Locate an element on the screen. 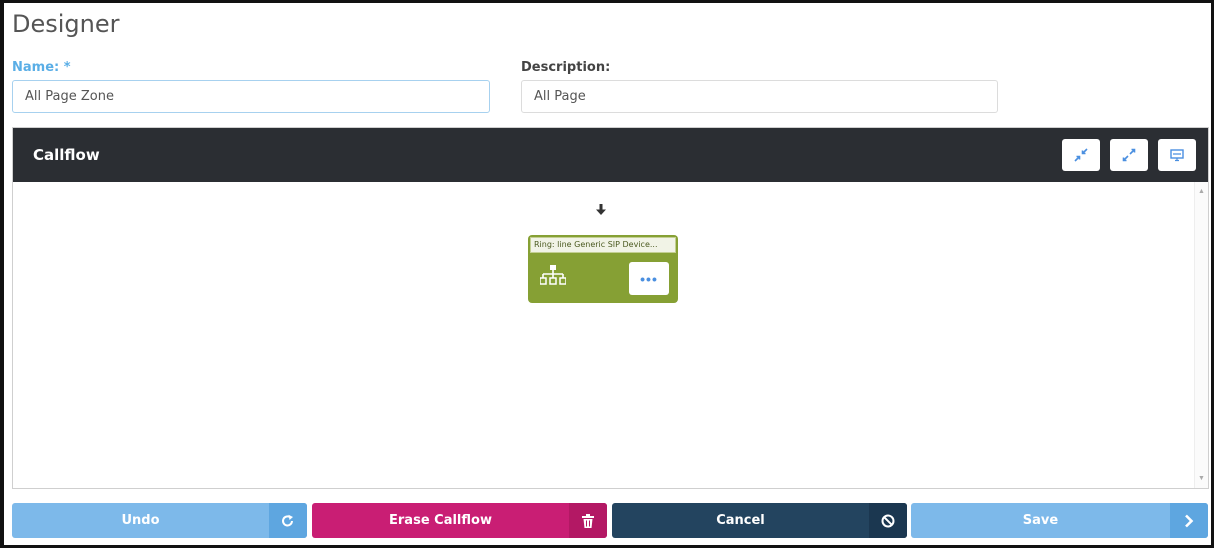 Image resolution: width=1214 pixels, height=548 pixels. callflow-header-buttons is located at coordinates (1129, 155).